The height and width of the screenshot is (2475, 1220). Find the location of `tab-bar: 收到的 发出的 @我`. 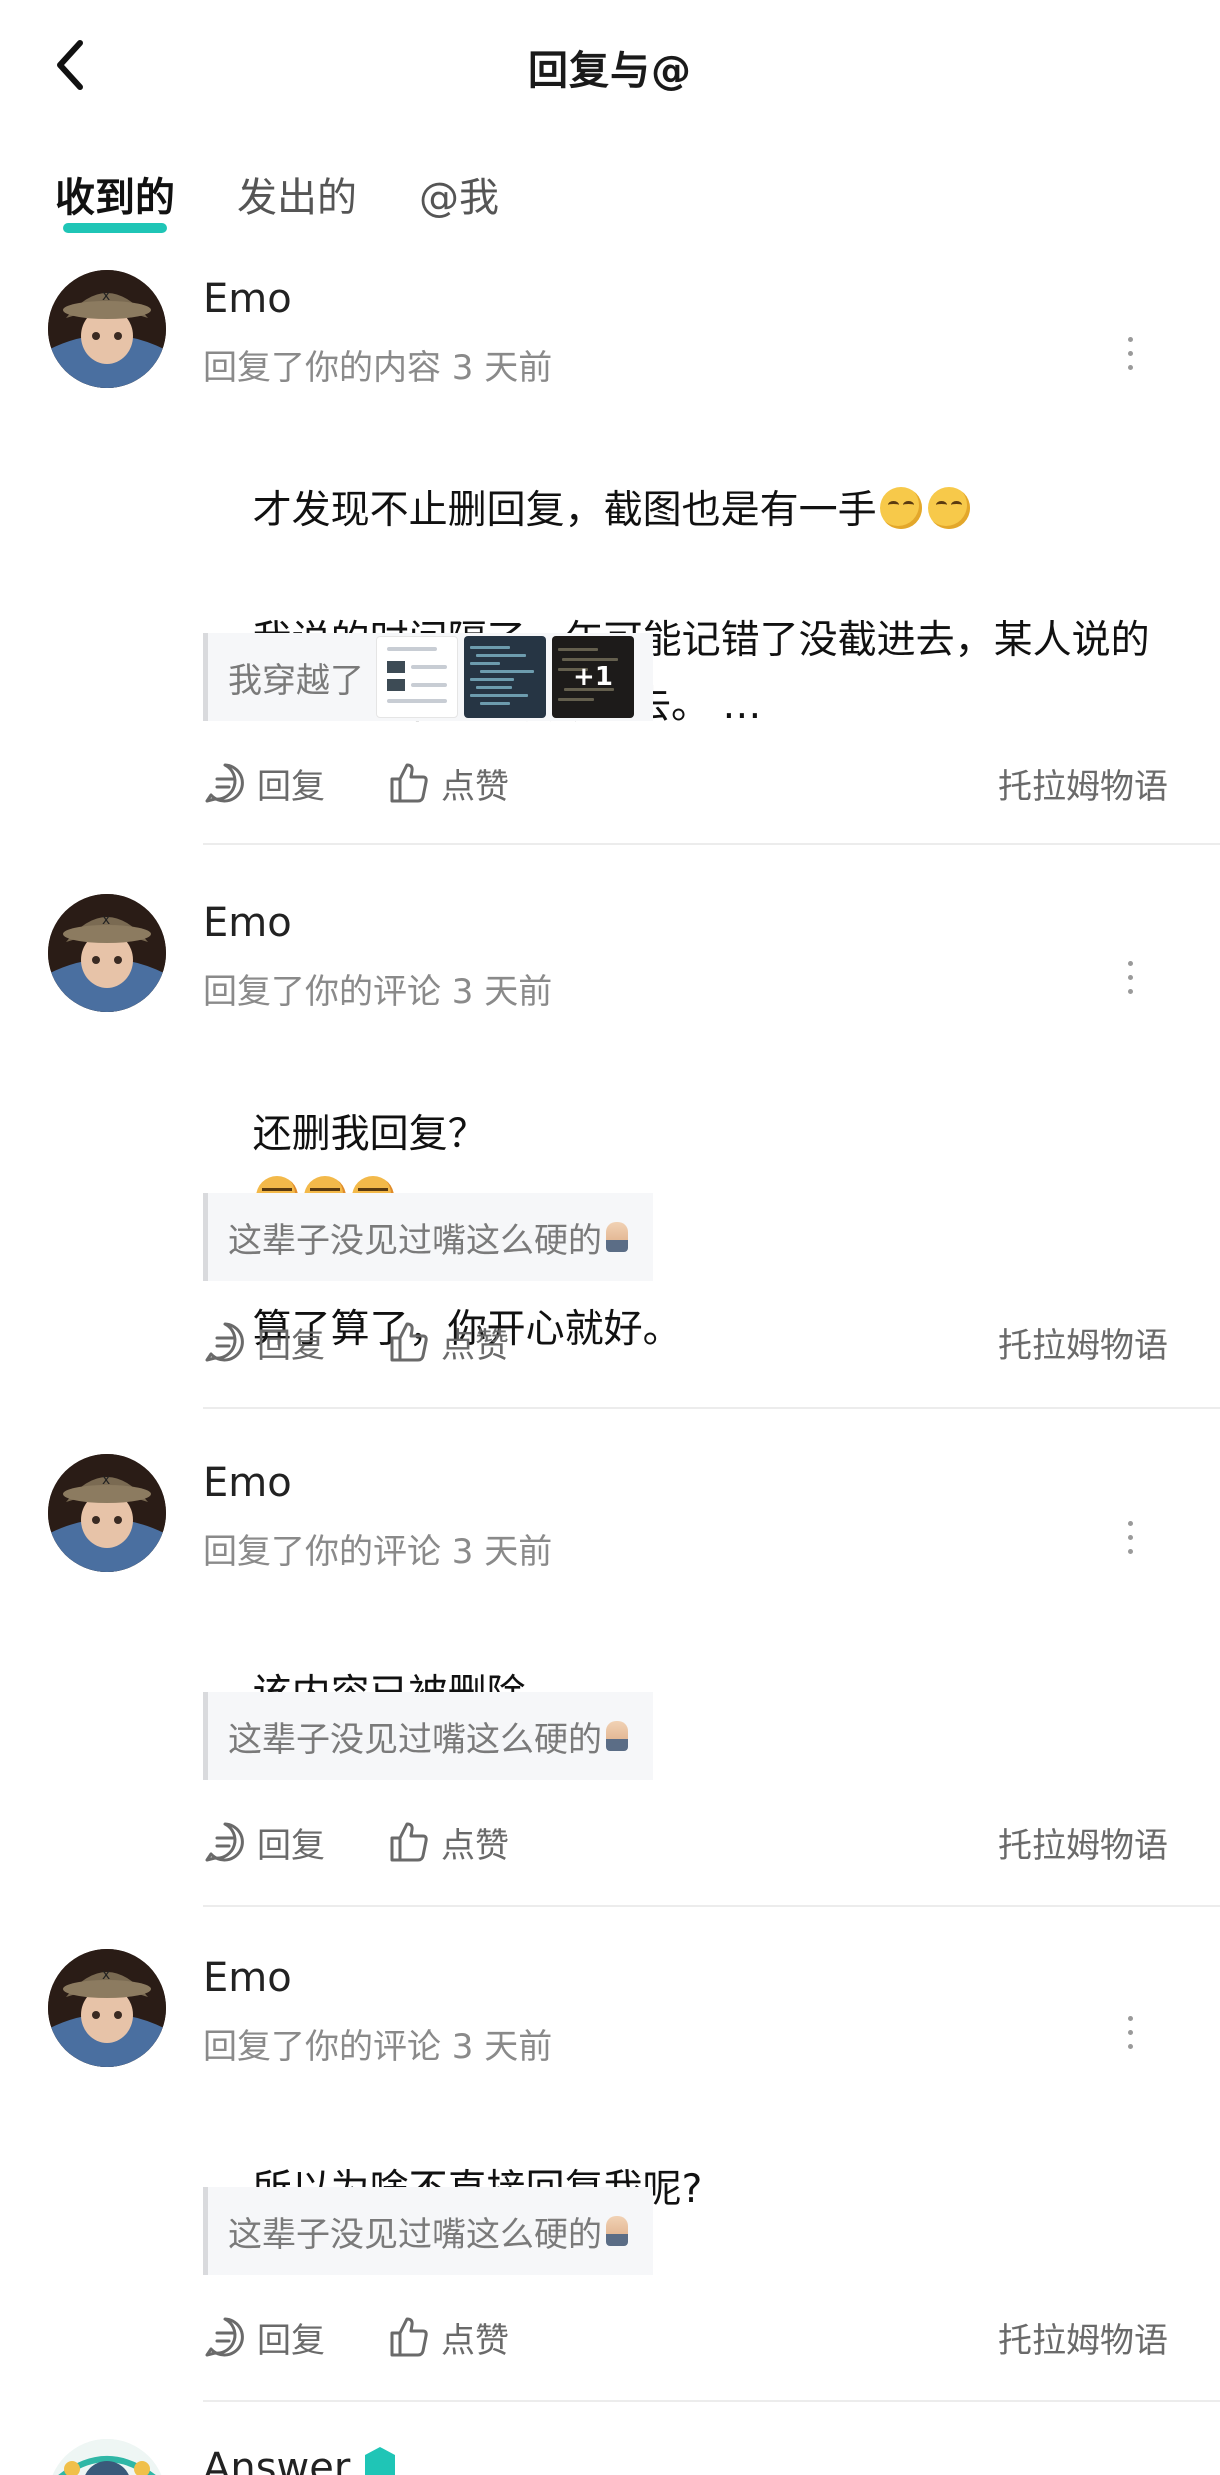

tab-bar: 收到的 发出的 @我 is located at coordinates (277, 200).